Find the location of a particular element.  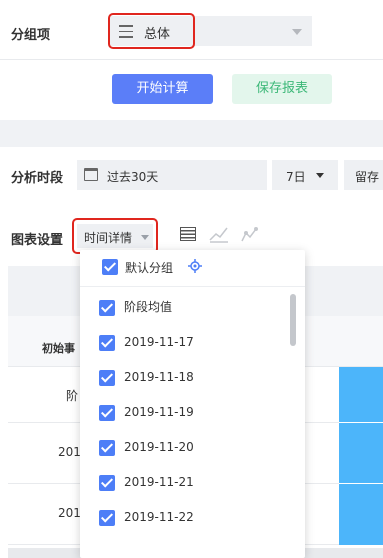

list-item: 阶段均值 is located at coordinates (192, 307).